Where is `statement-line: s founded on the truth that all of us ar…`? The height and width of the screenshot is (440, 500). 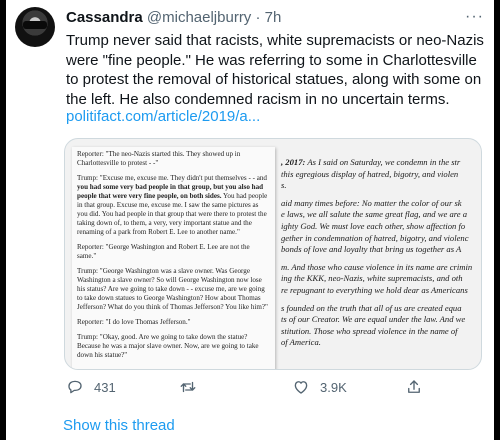 statement-line: s founded on the truth that all of us ar… is located at coordinates (371, 307).